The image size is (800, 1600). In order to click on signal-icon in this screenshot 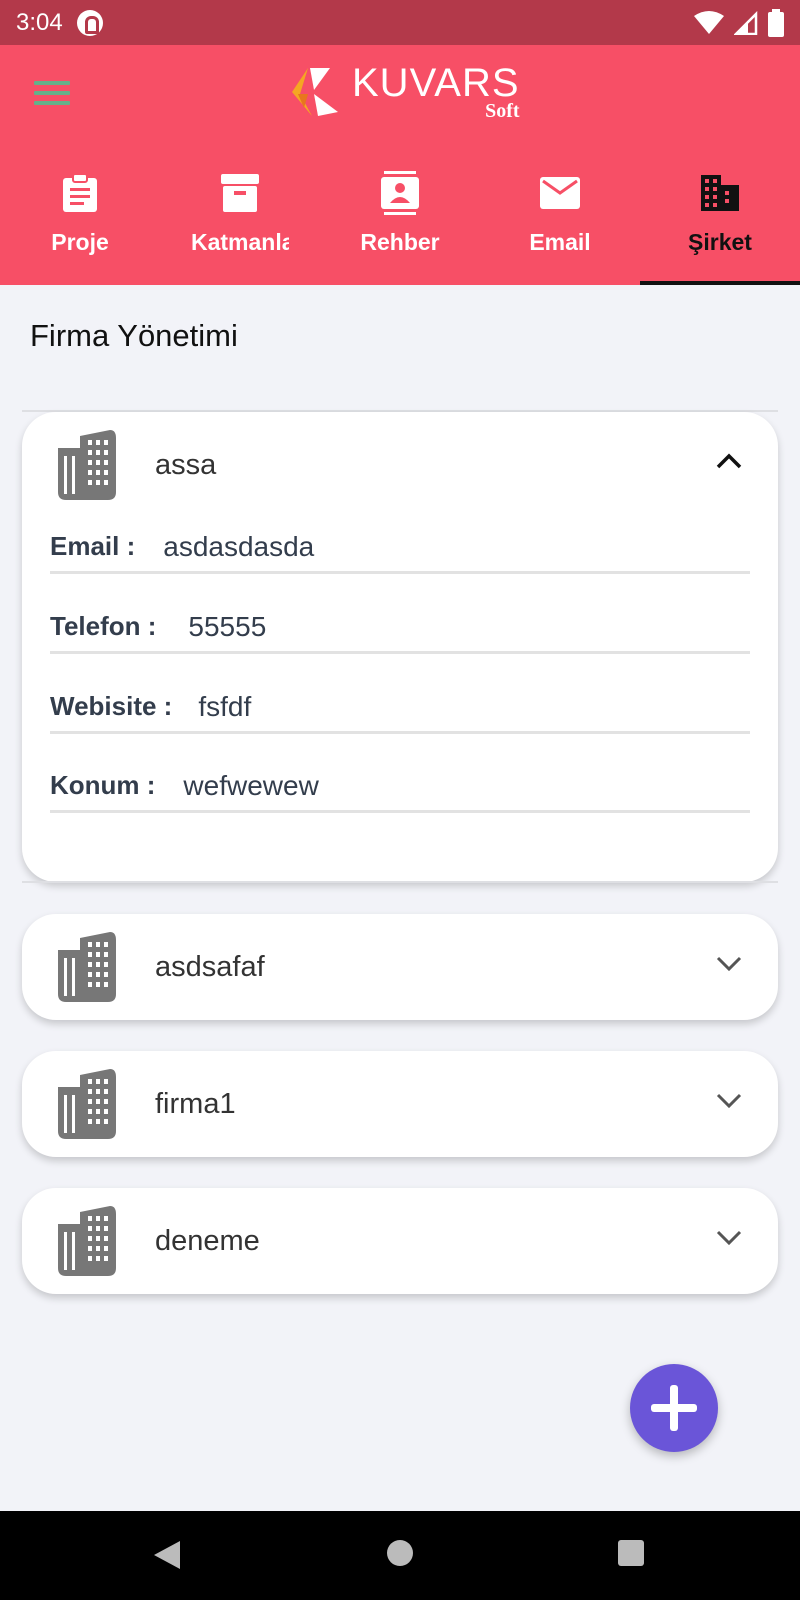, I will do `click(746, 22)`.